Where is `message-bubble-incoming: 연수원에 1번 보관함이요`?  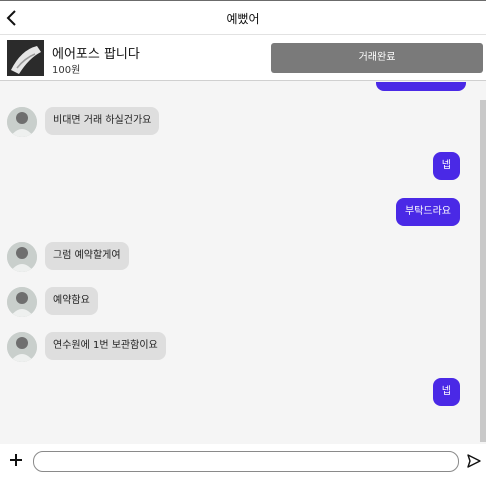 message-bubble-incoming: 연수원에 1번 보관함이요 is located at coordinates (105, 346).